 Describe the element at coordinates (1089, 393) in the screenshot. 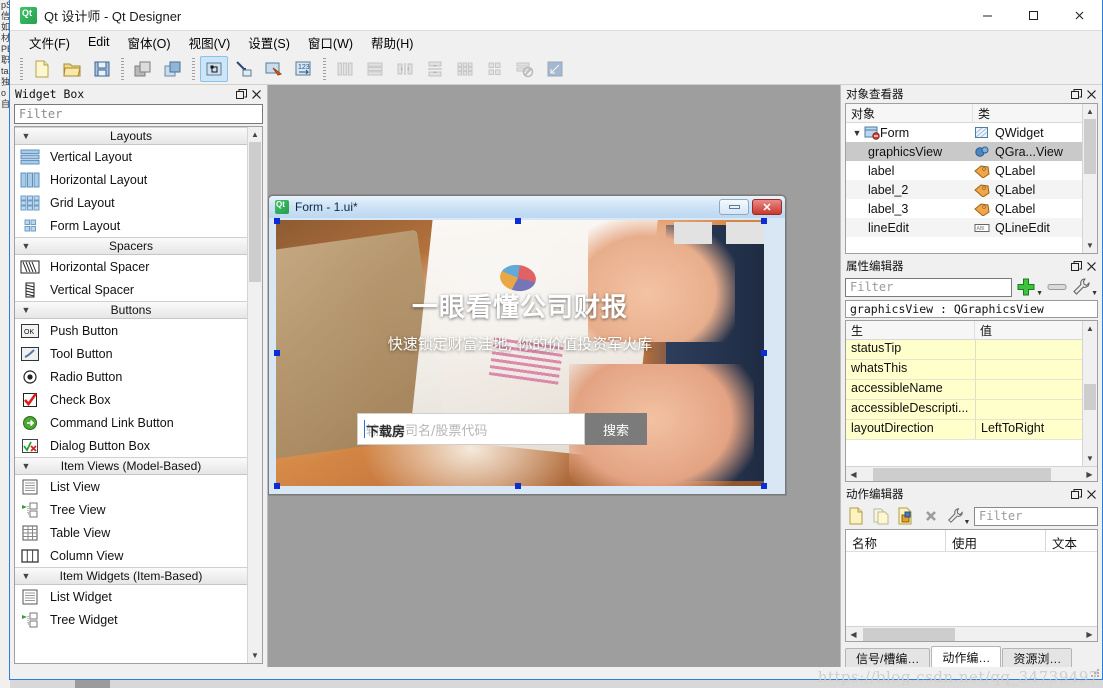

I see `property-editor-scrollbar: ▲ ▼` at that location.